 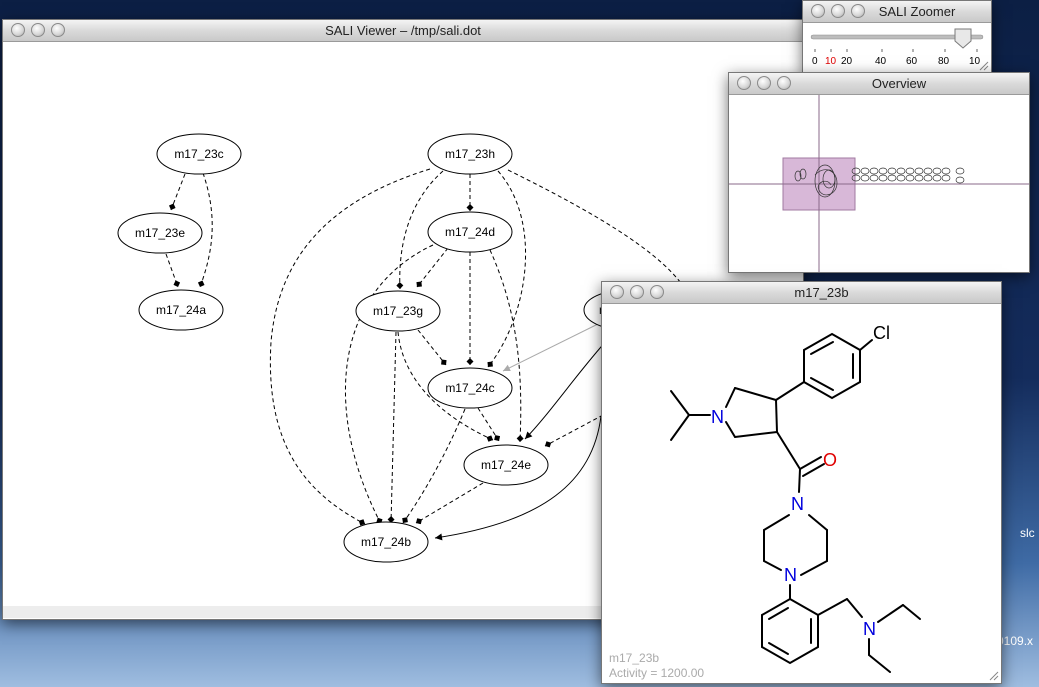 I want to click on node-label: m17_24c, so click(x=469, y=388).